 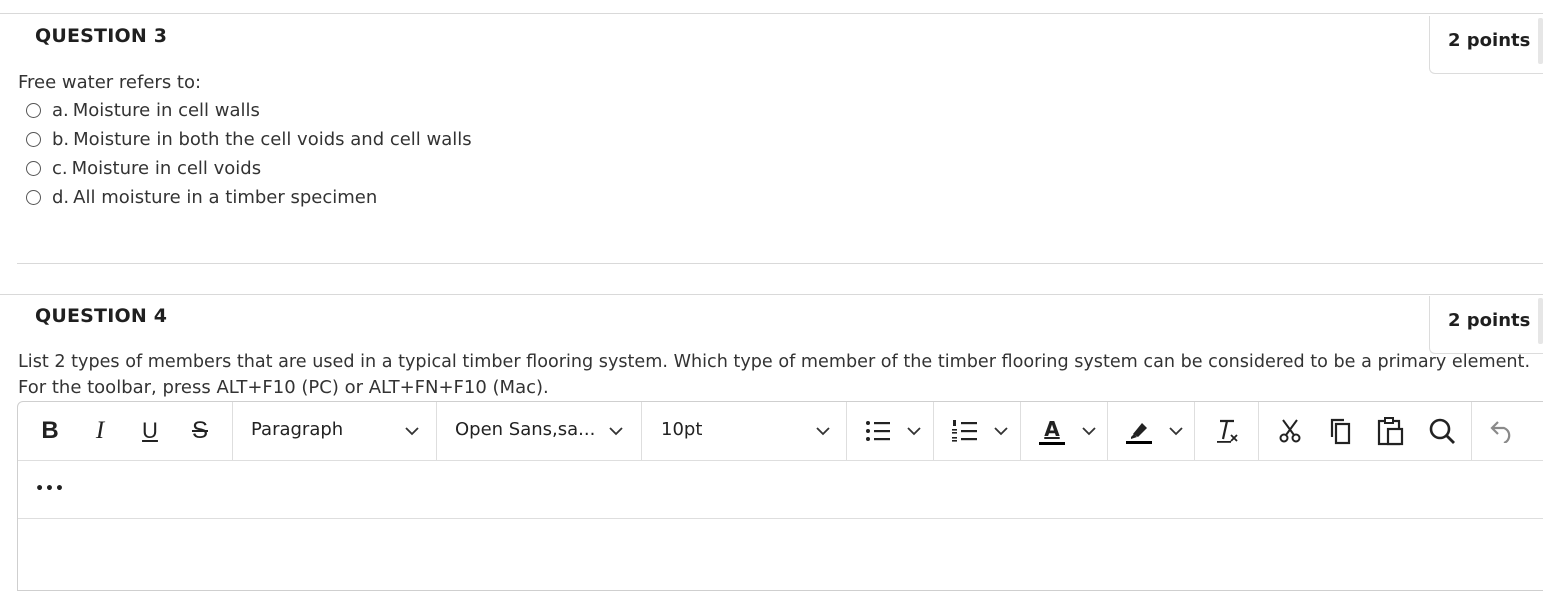 I want to click on strikethrough-button: S, so click(x=200, y=431).